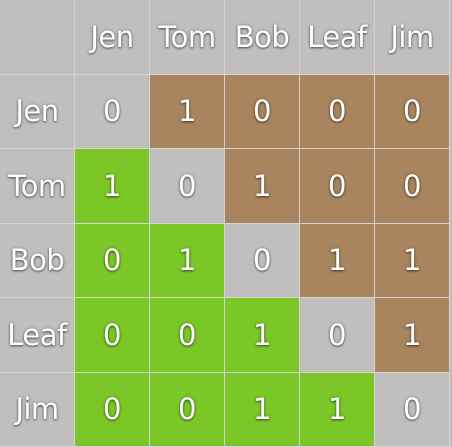  I want to click on column-header: Jim, so click(412, 37).